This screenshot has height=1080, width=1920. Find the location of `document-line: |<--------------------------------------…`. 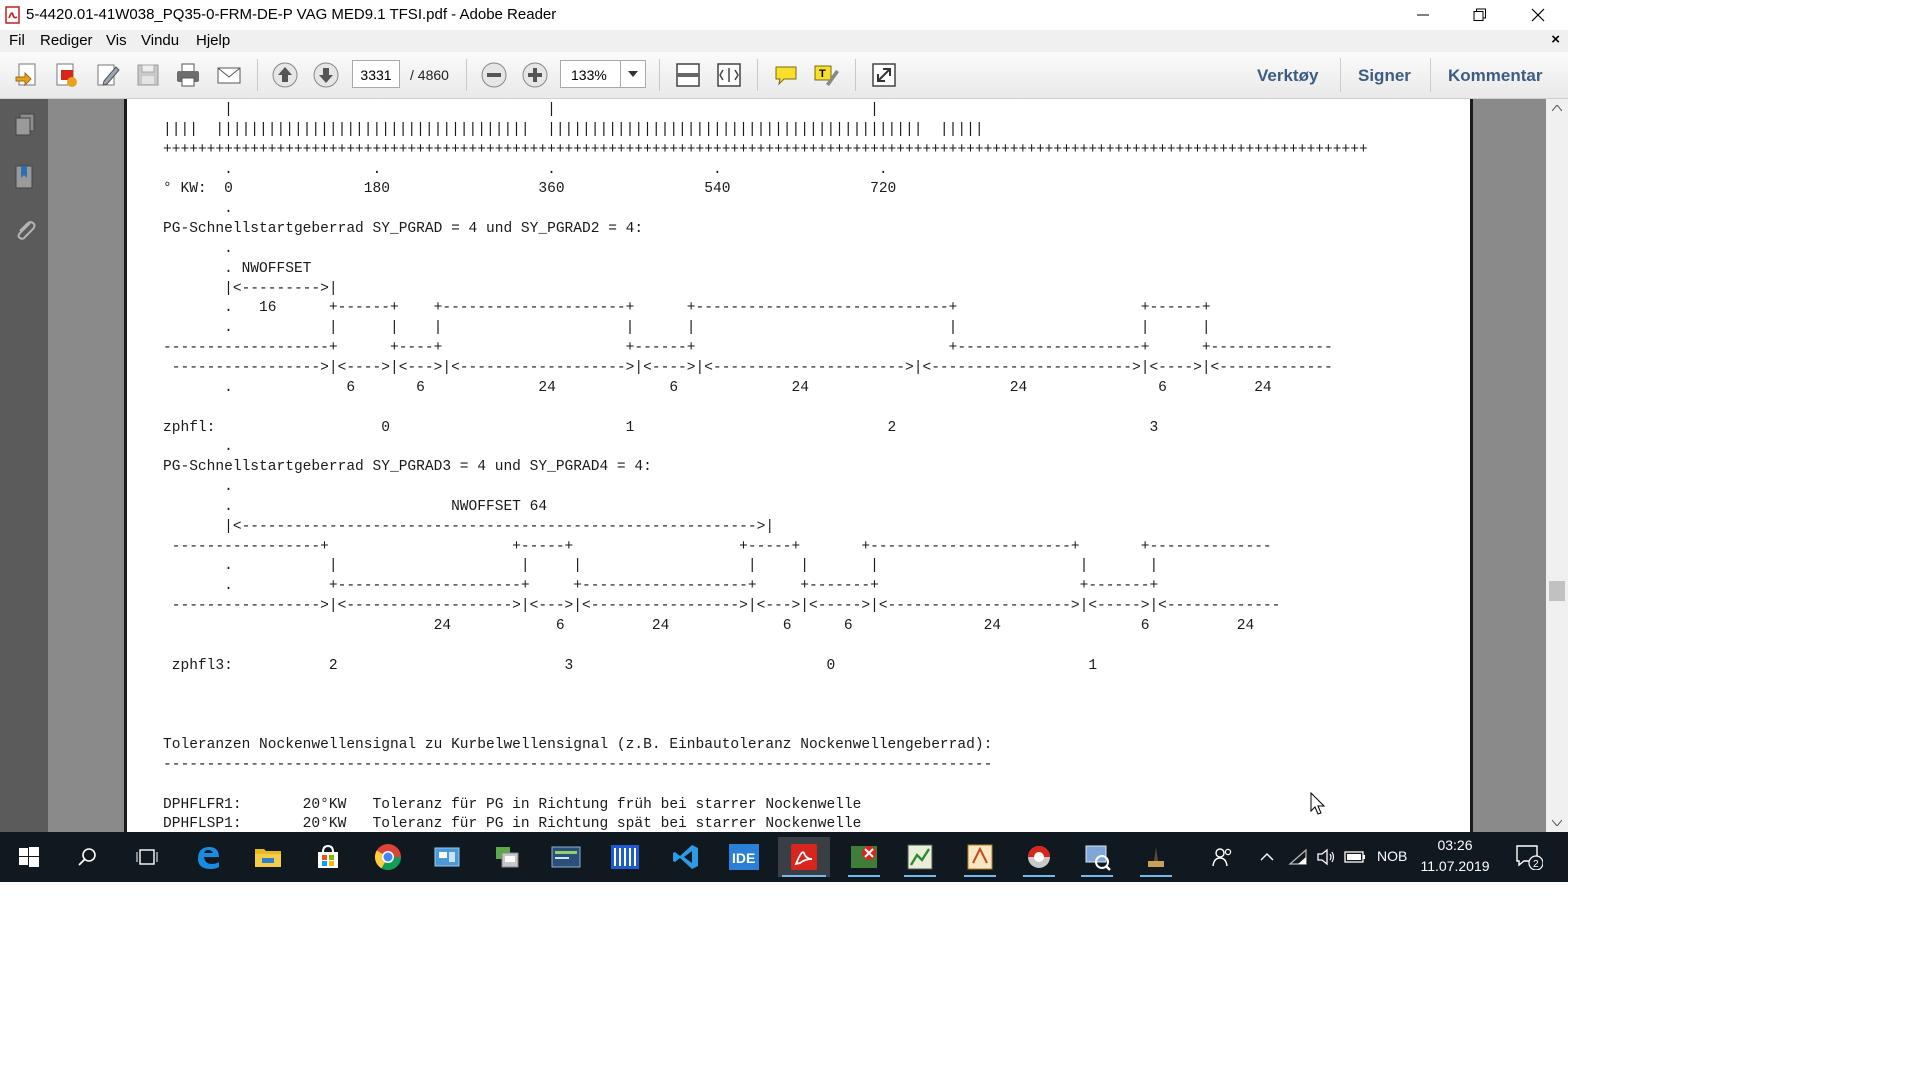

document-line: |<--------------------------------------… is located at coordinates (469, 526).